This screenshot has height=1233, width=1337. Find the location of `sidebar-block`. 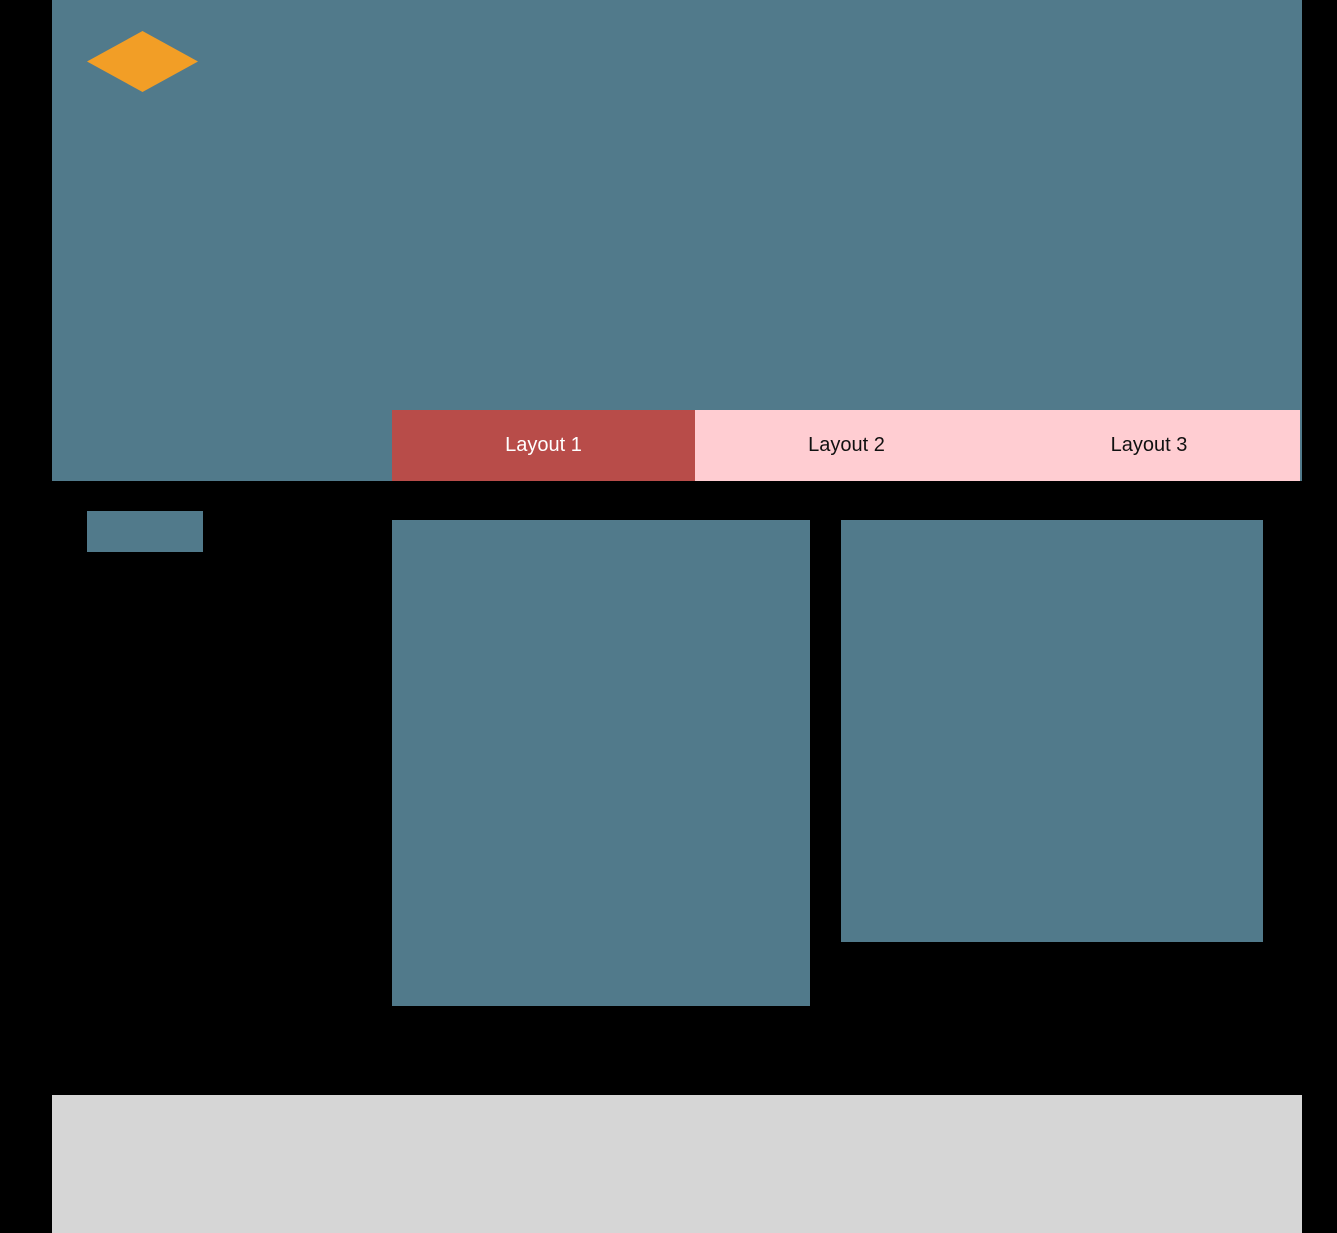

sidebar-block is located at coordinates (145, 531).